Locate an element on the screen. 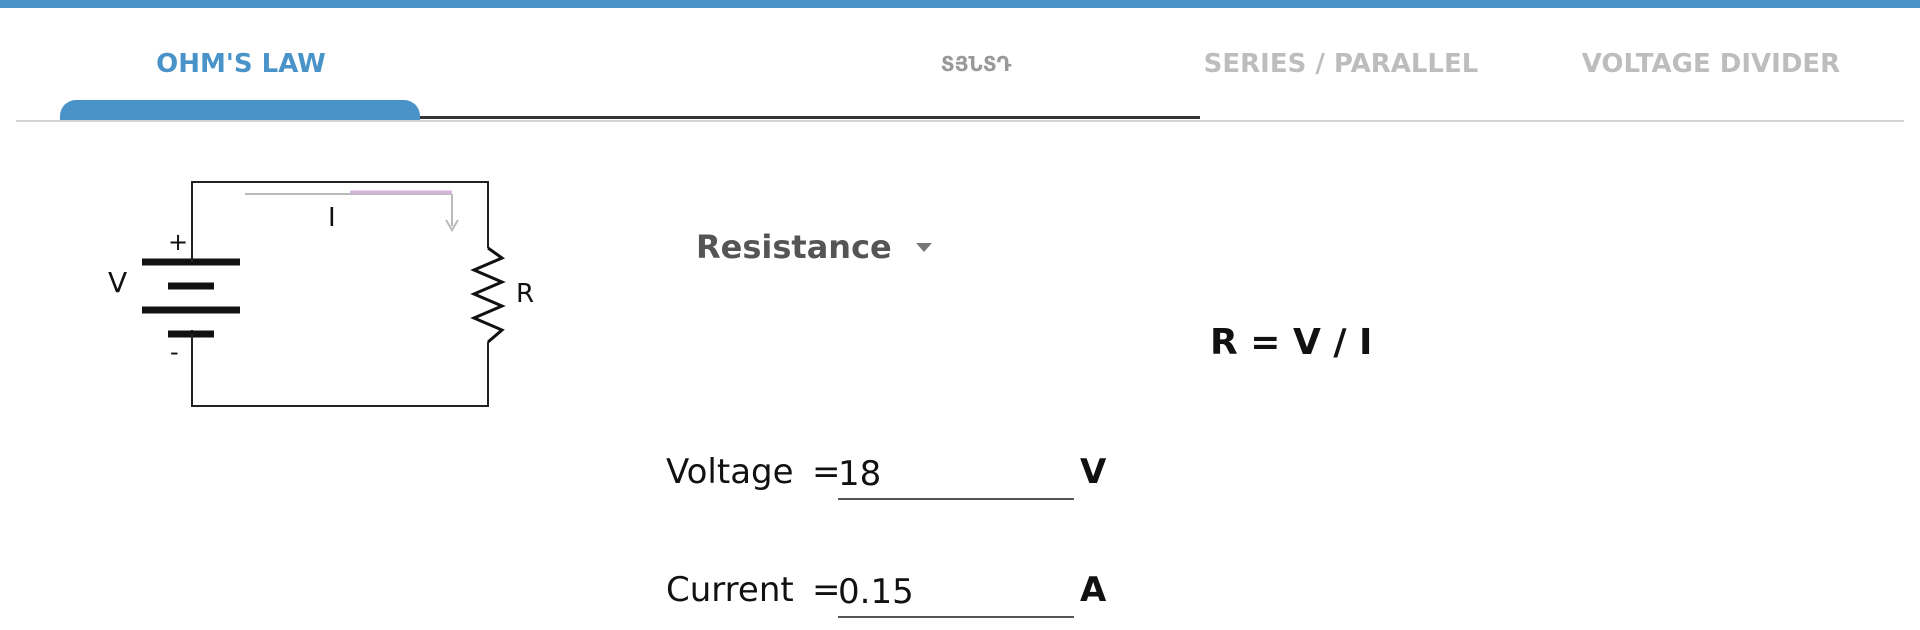 Image resolution: width=1920 pixels, height=630 pixels. minus-sign-label: - is located at coordinates (174, 352).